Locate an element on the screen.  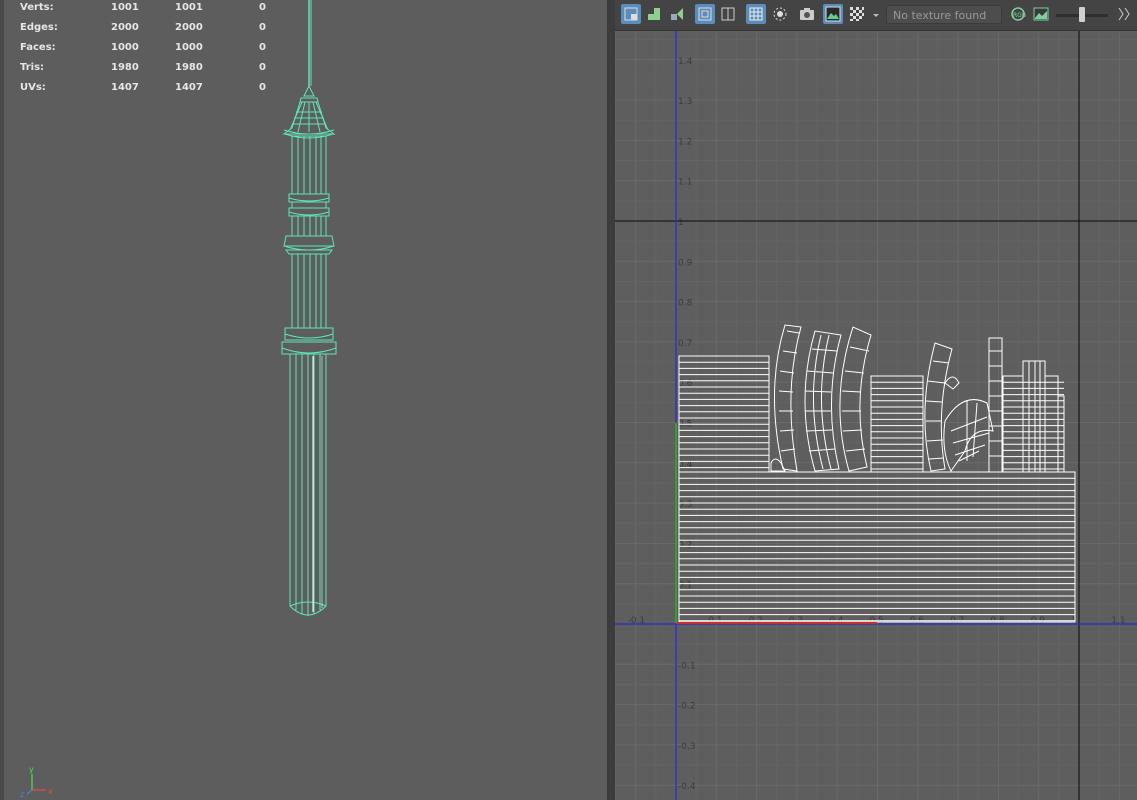
uv-shell-fan is located at coordinates (968, 435).